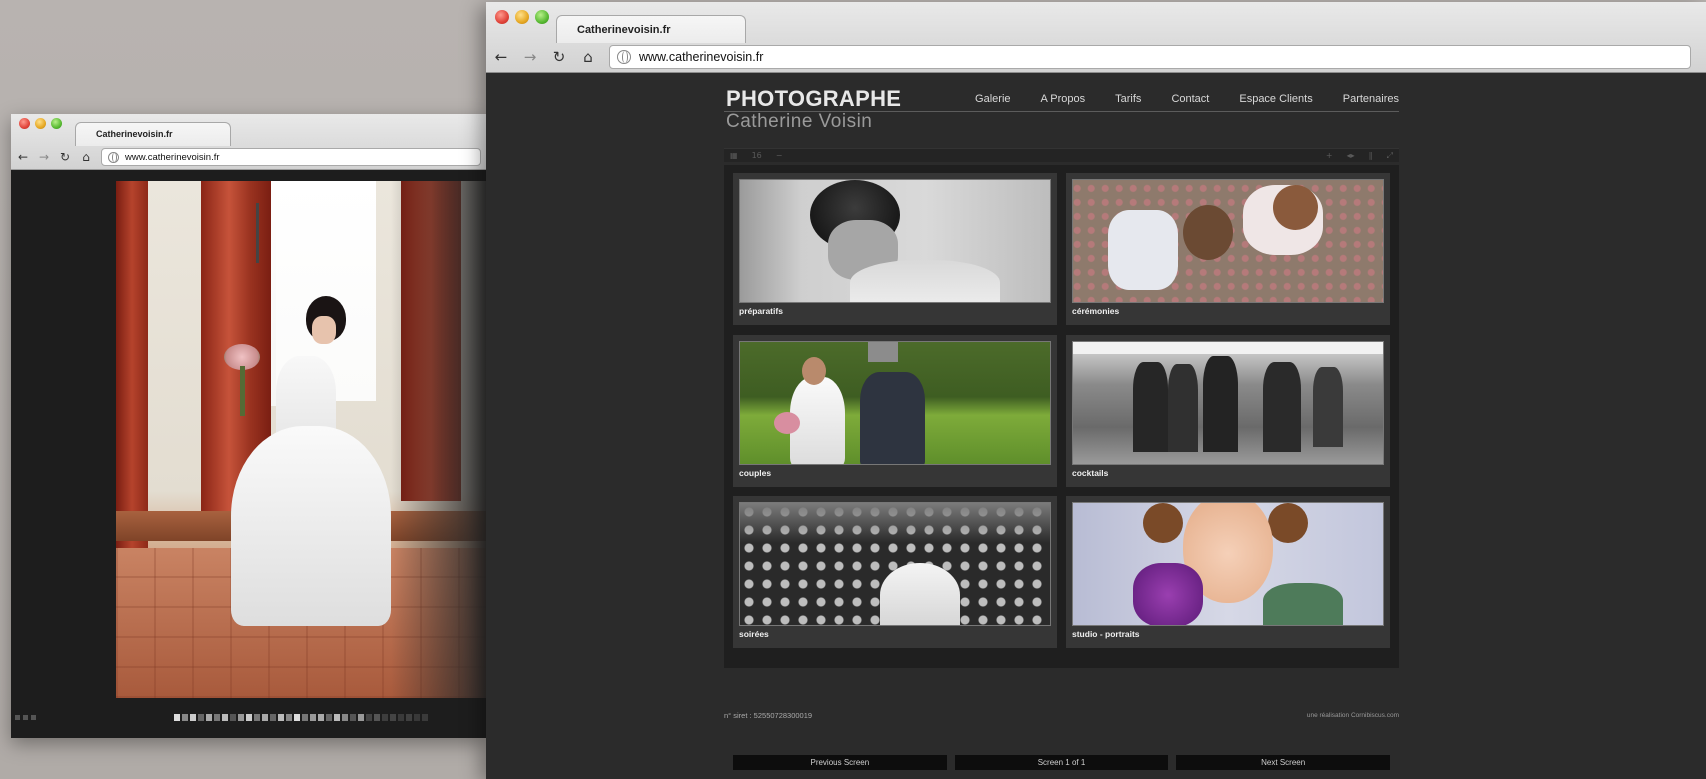 This screenshot has height=779, width=1706. I want to click on site-logo-subtitle: Catherine Voisin, so click(799, 121).